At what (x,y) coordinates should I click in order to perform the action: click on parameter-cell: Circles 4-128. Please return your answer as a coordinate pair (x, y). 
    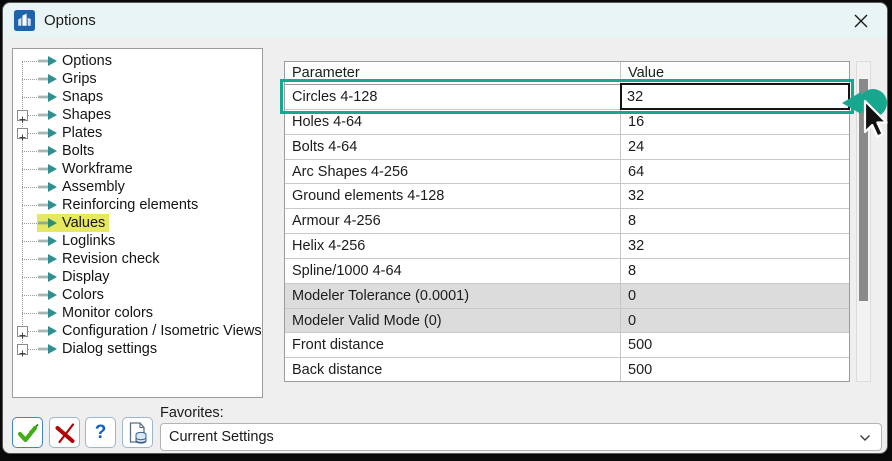
    Looking at the image, I should click on (453, 97).